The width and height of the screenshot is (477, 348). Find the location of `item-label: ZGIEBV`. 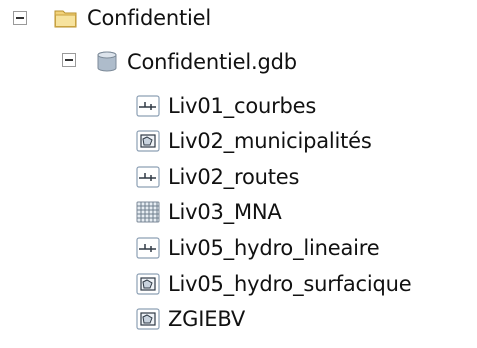

item-label: ZGIEBV is located at coordinates (207, 318).